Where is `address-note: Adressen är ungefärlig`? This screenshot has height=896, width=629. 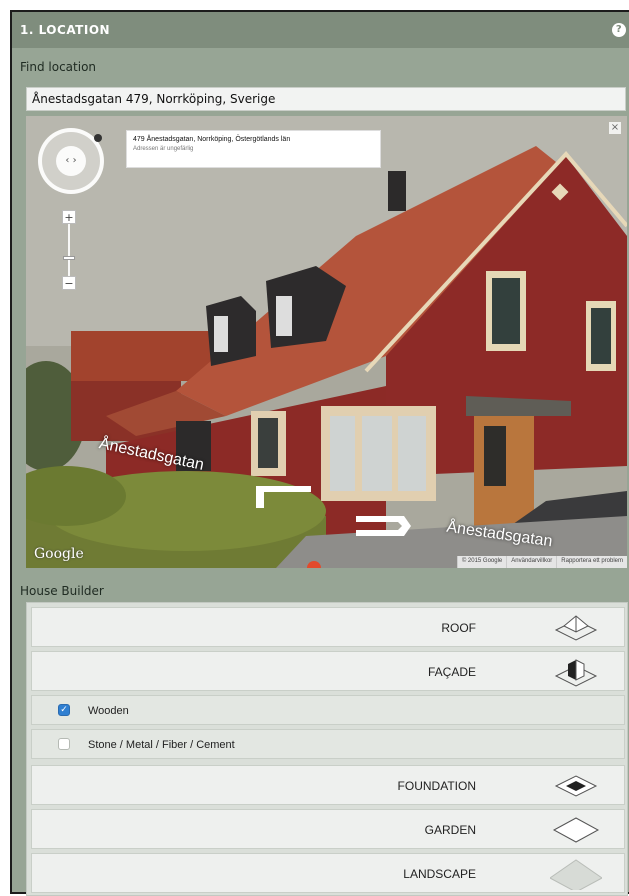 address-note: Adressen är ungefärlig is located at coordinates (163, 149).